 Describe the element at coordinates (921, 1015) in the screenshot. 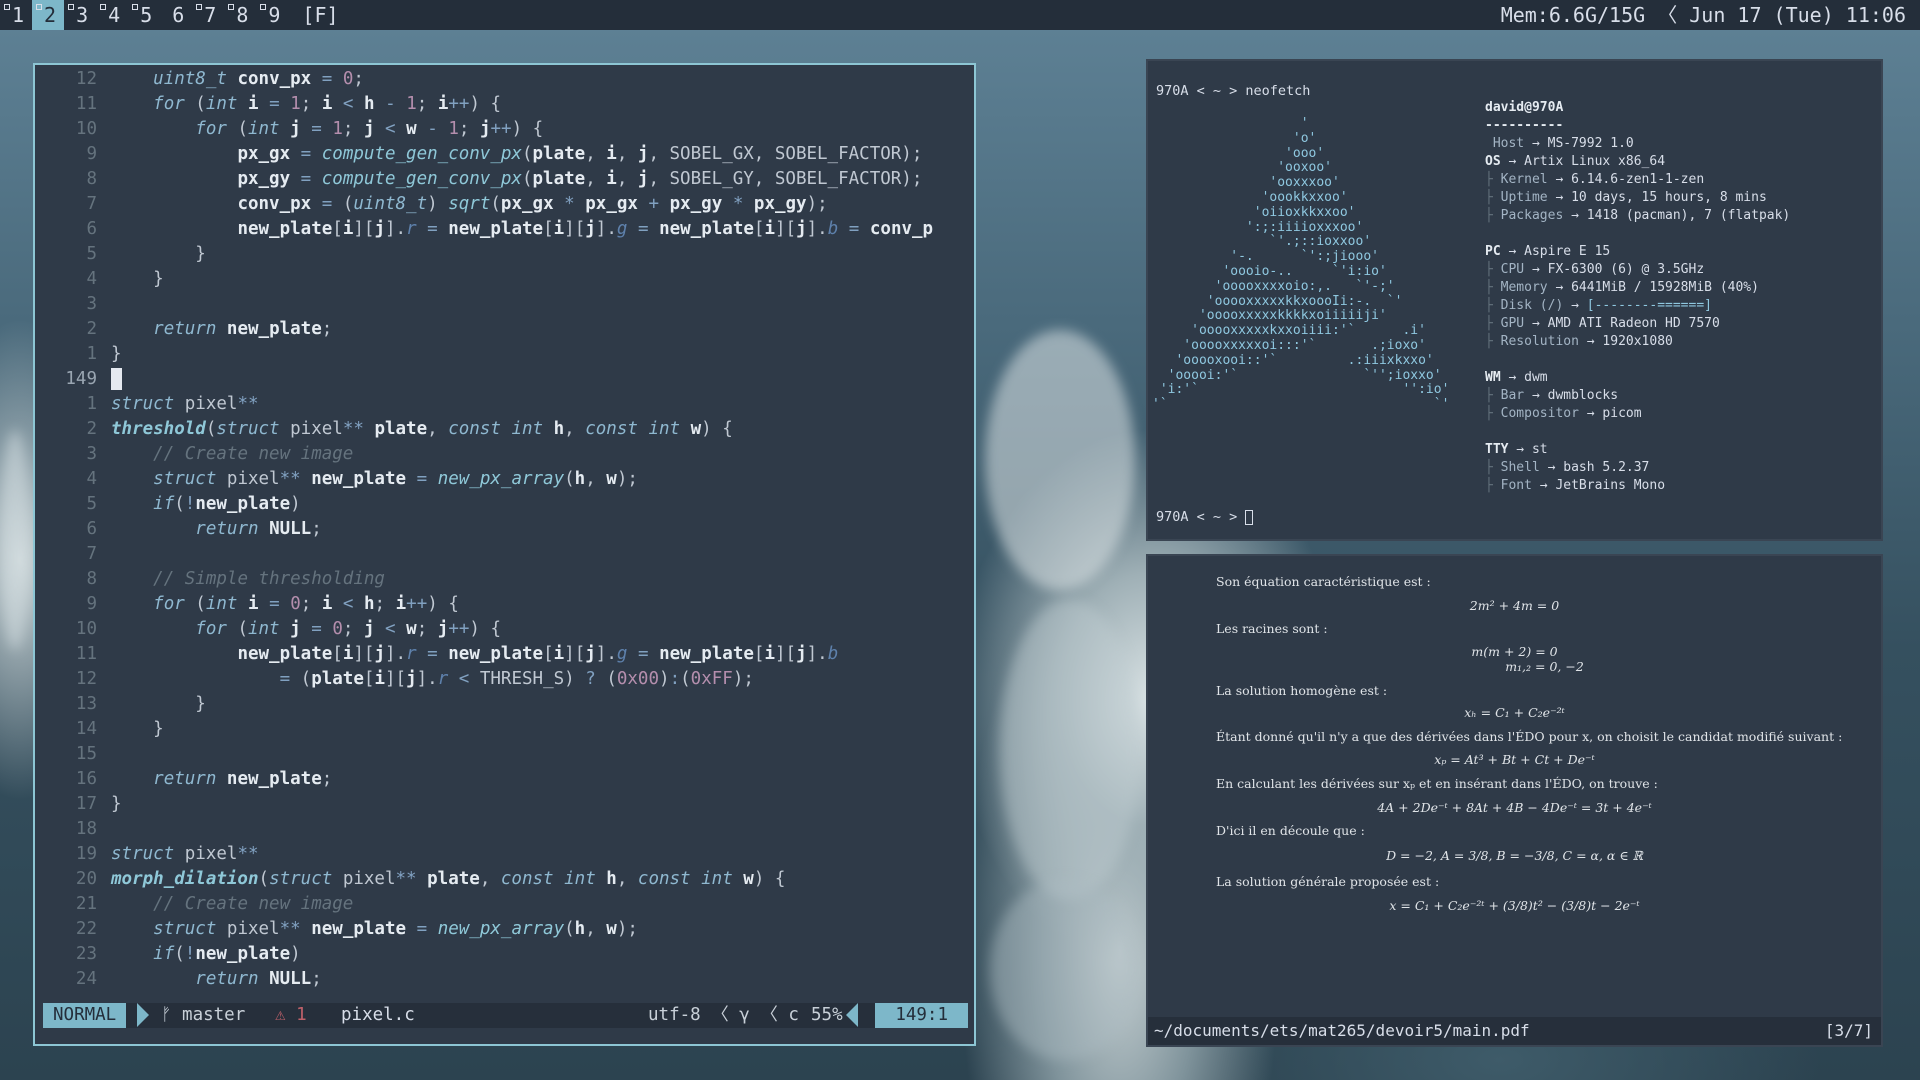

I see `cursor-position: 149:1` at that location.